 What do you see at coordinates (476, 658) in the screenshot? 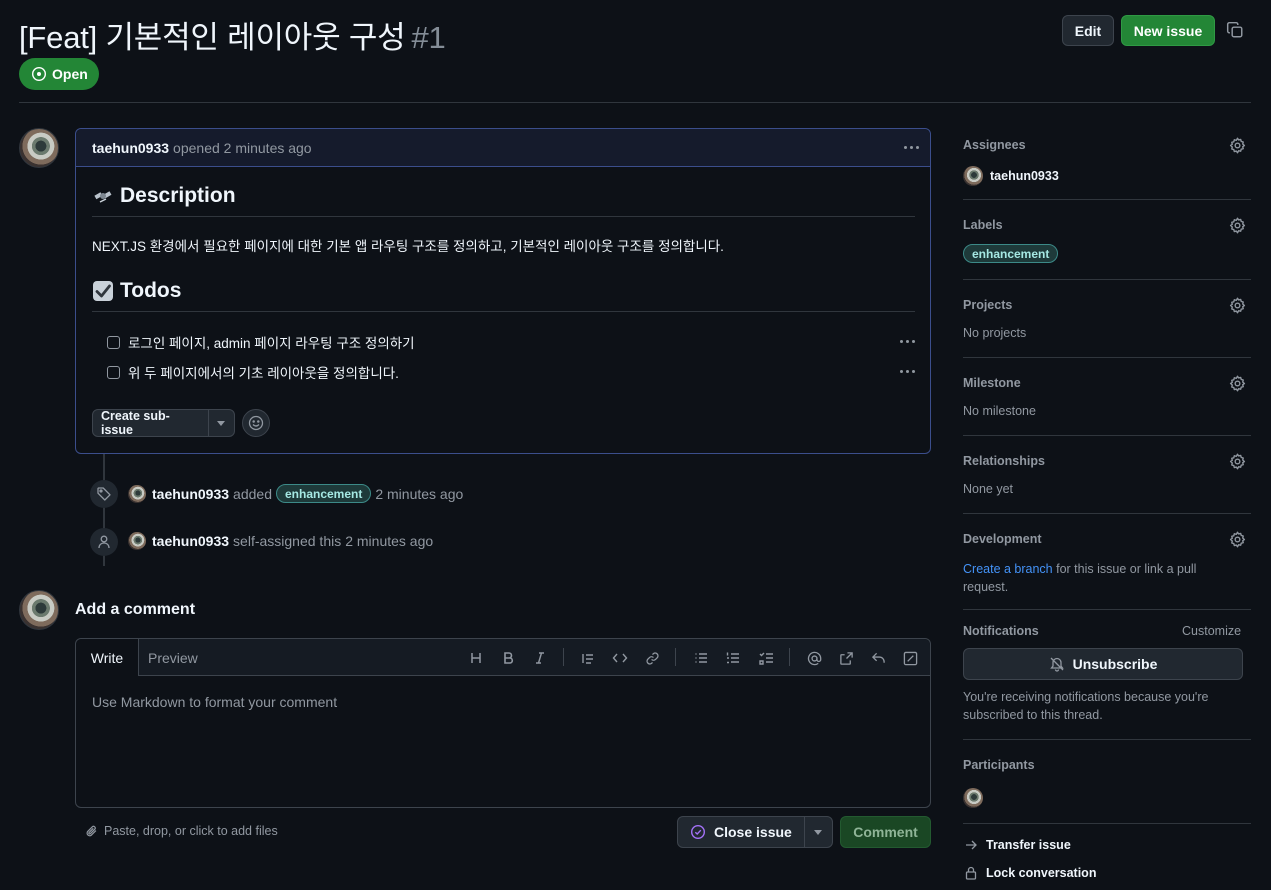
I see `heading-icon` at bounding box center [476, 658].